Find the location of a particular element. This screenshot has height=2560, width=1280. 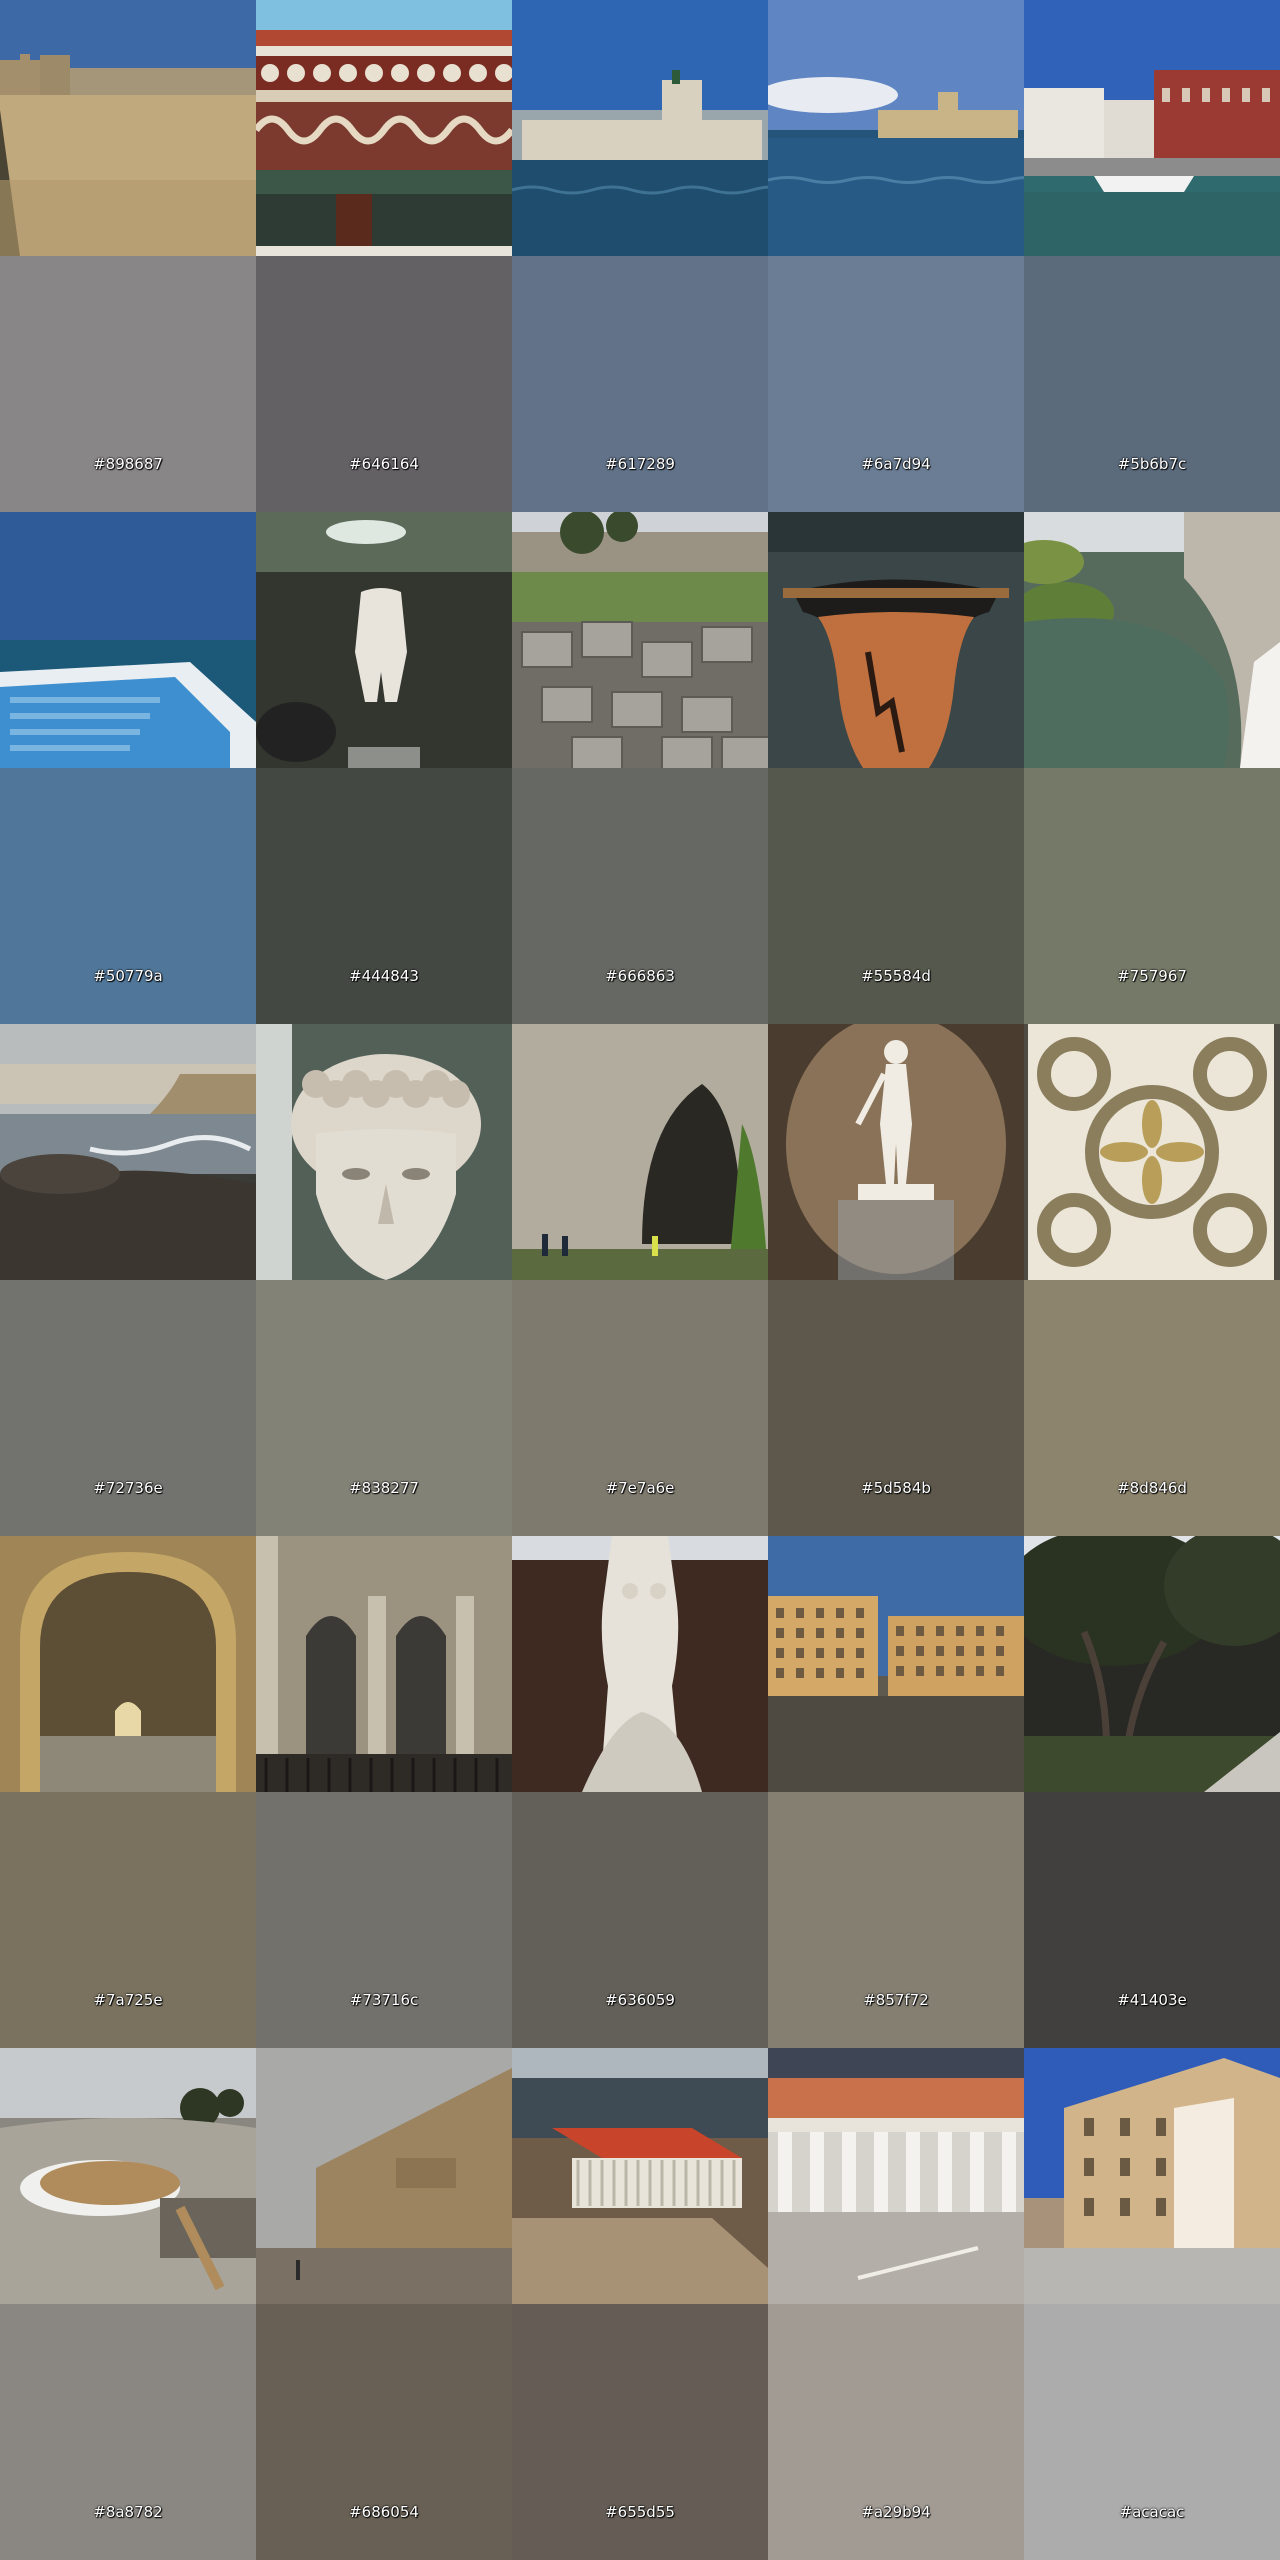

color-swatch: #5b6b7c is located at coordinates (1152, 384).